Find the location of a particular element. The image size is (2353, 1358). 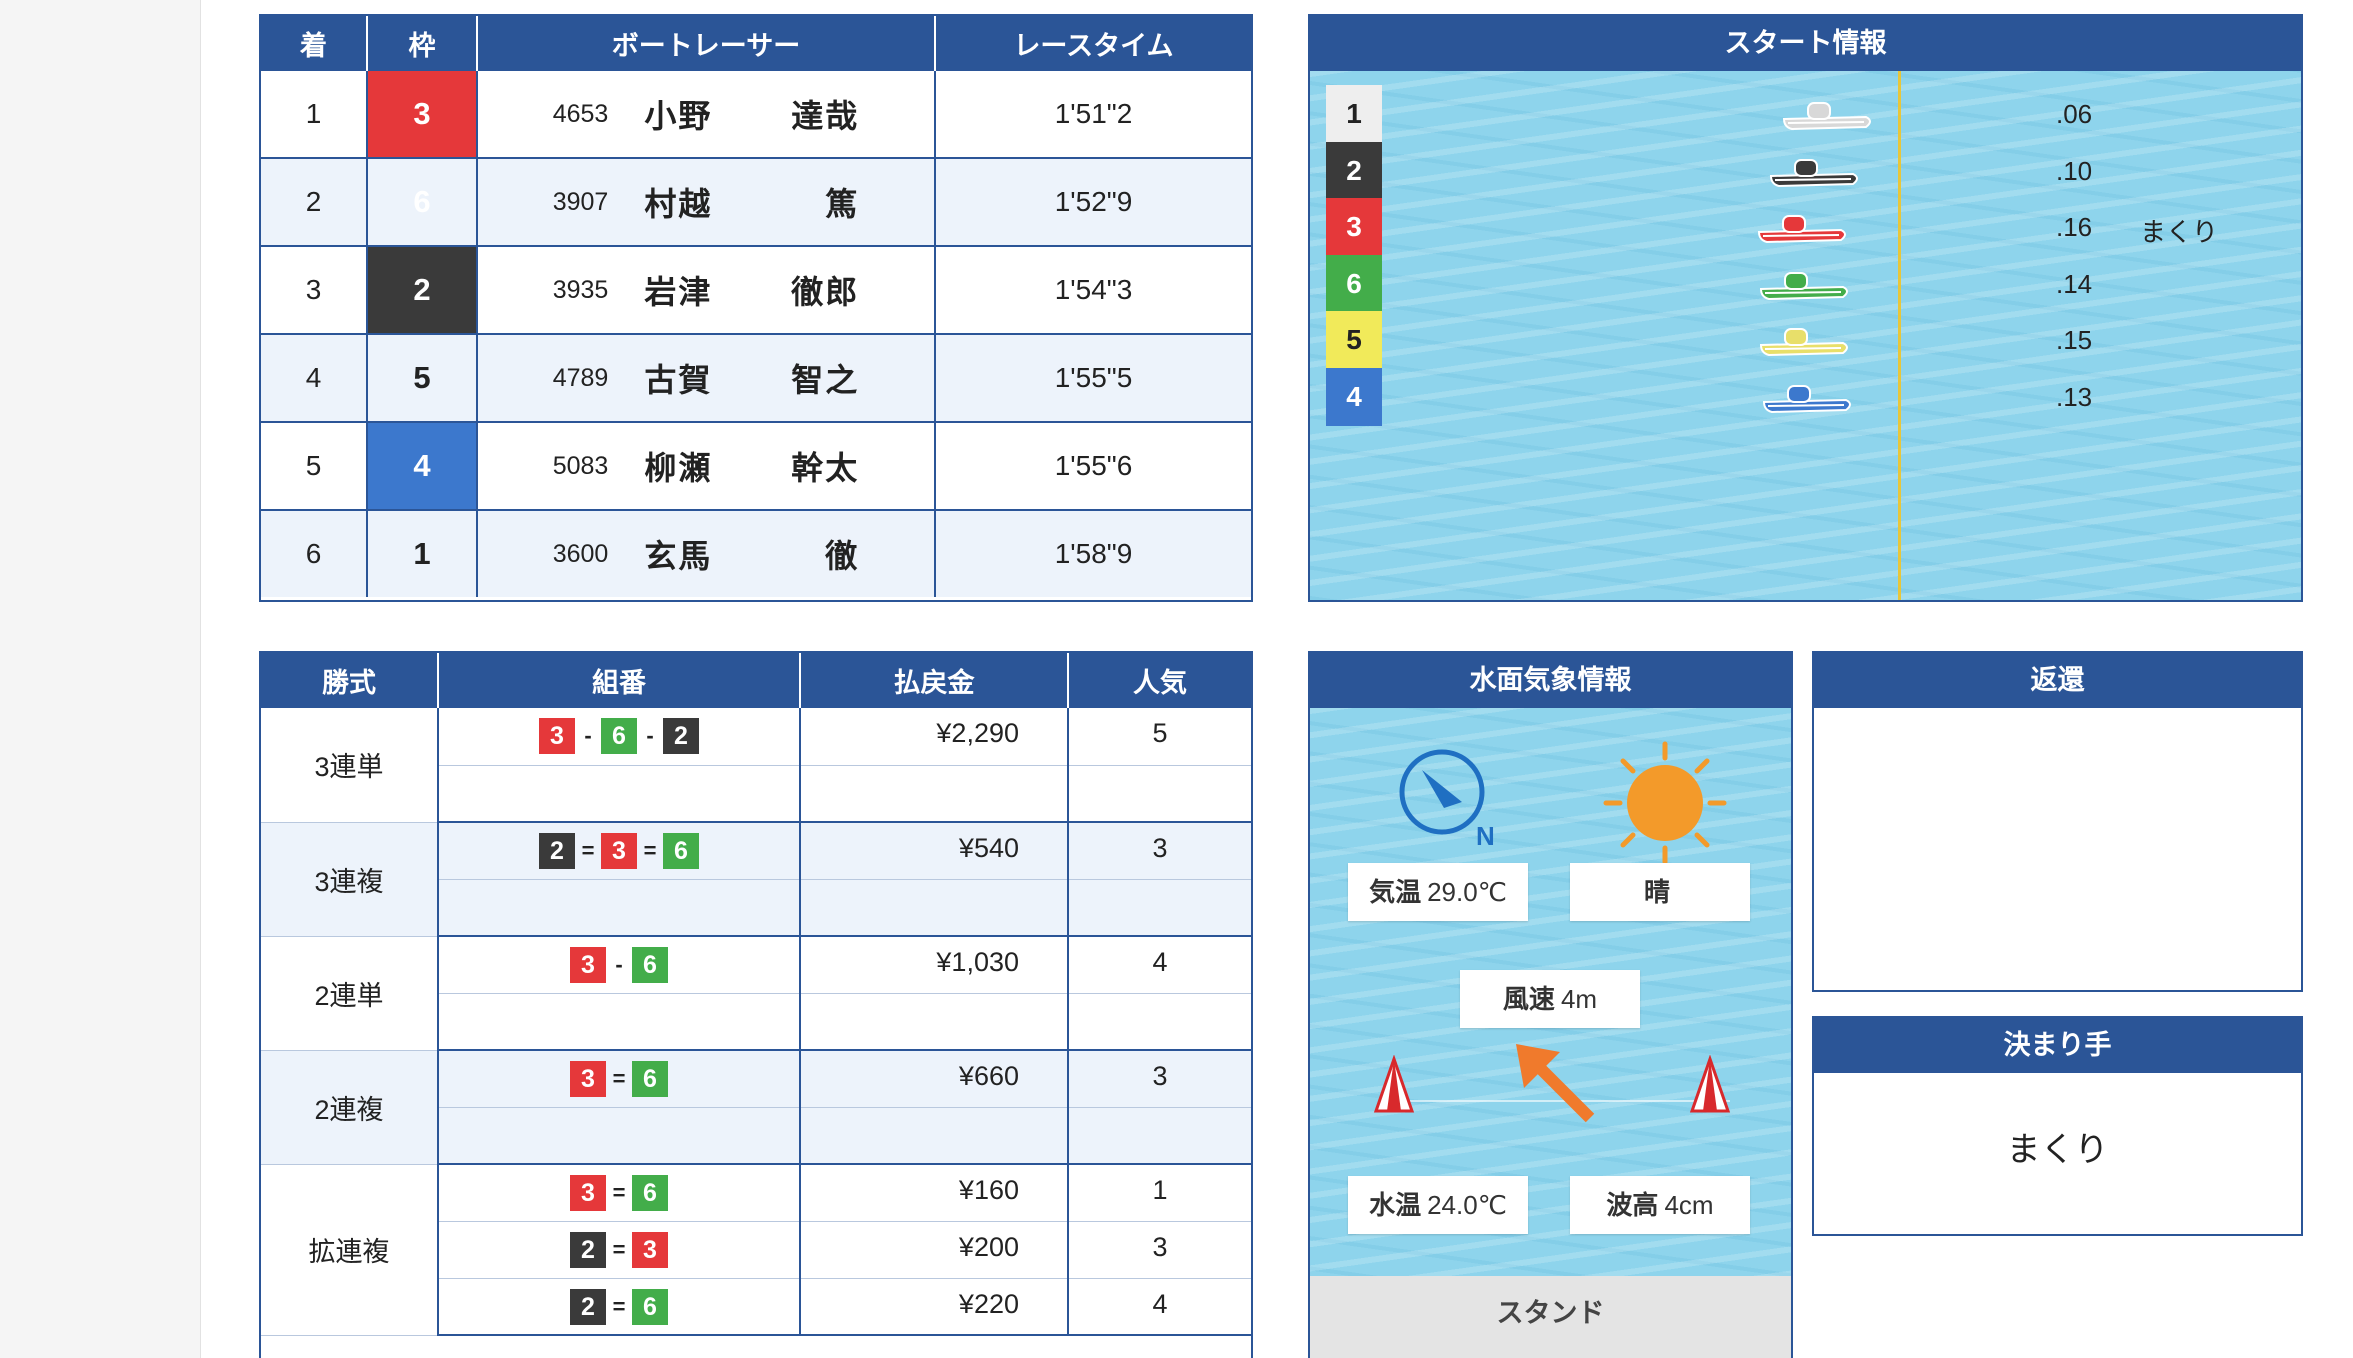

popularity: 4 is located at coordinates (1159, 1307).